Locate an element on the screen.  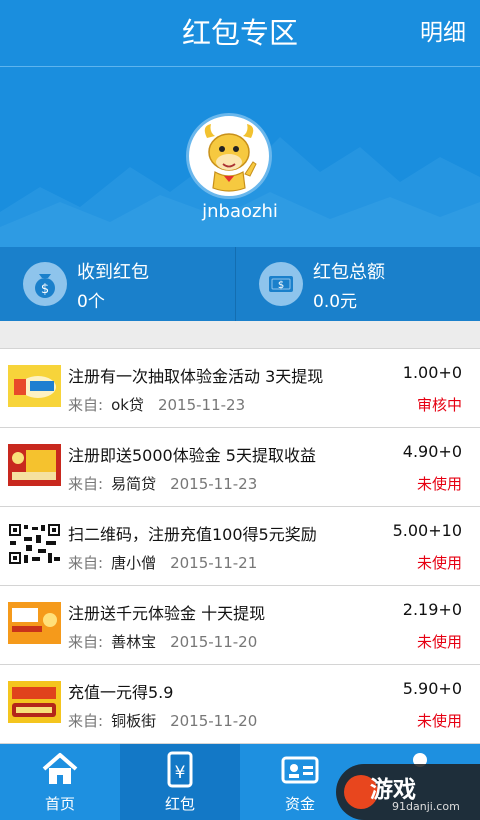
top-bar: 红包专区 明细 is located at coordinates (240, 33).